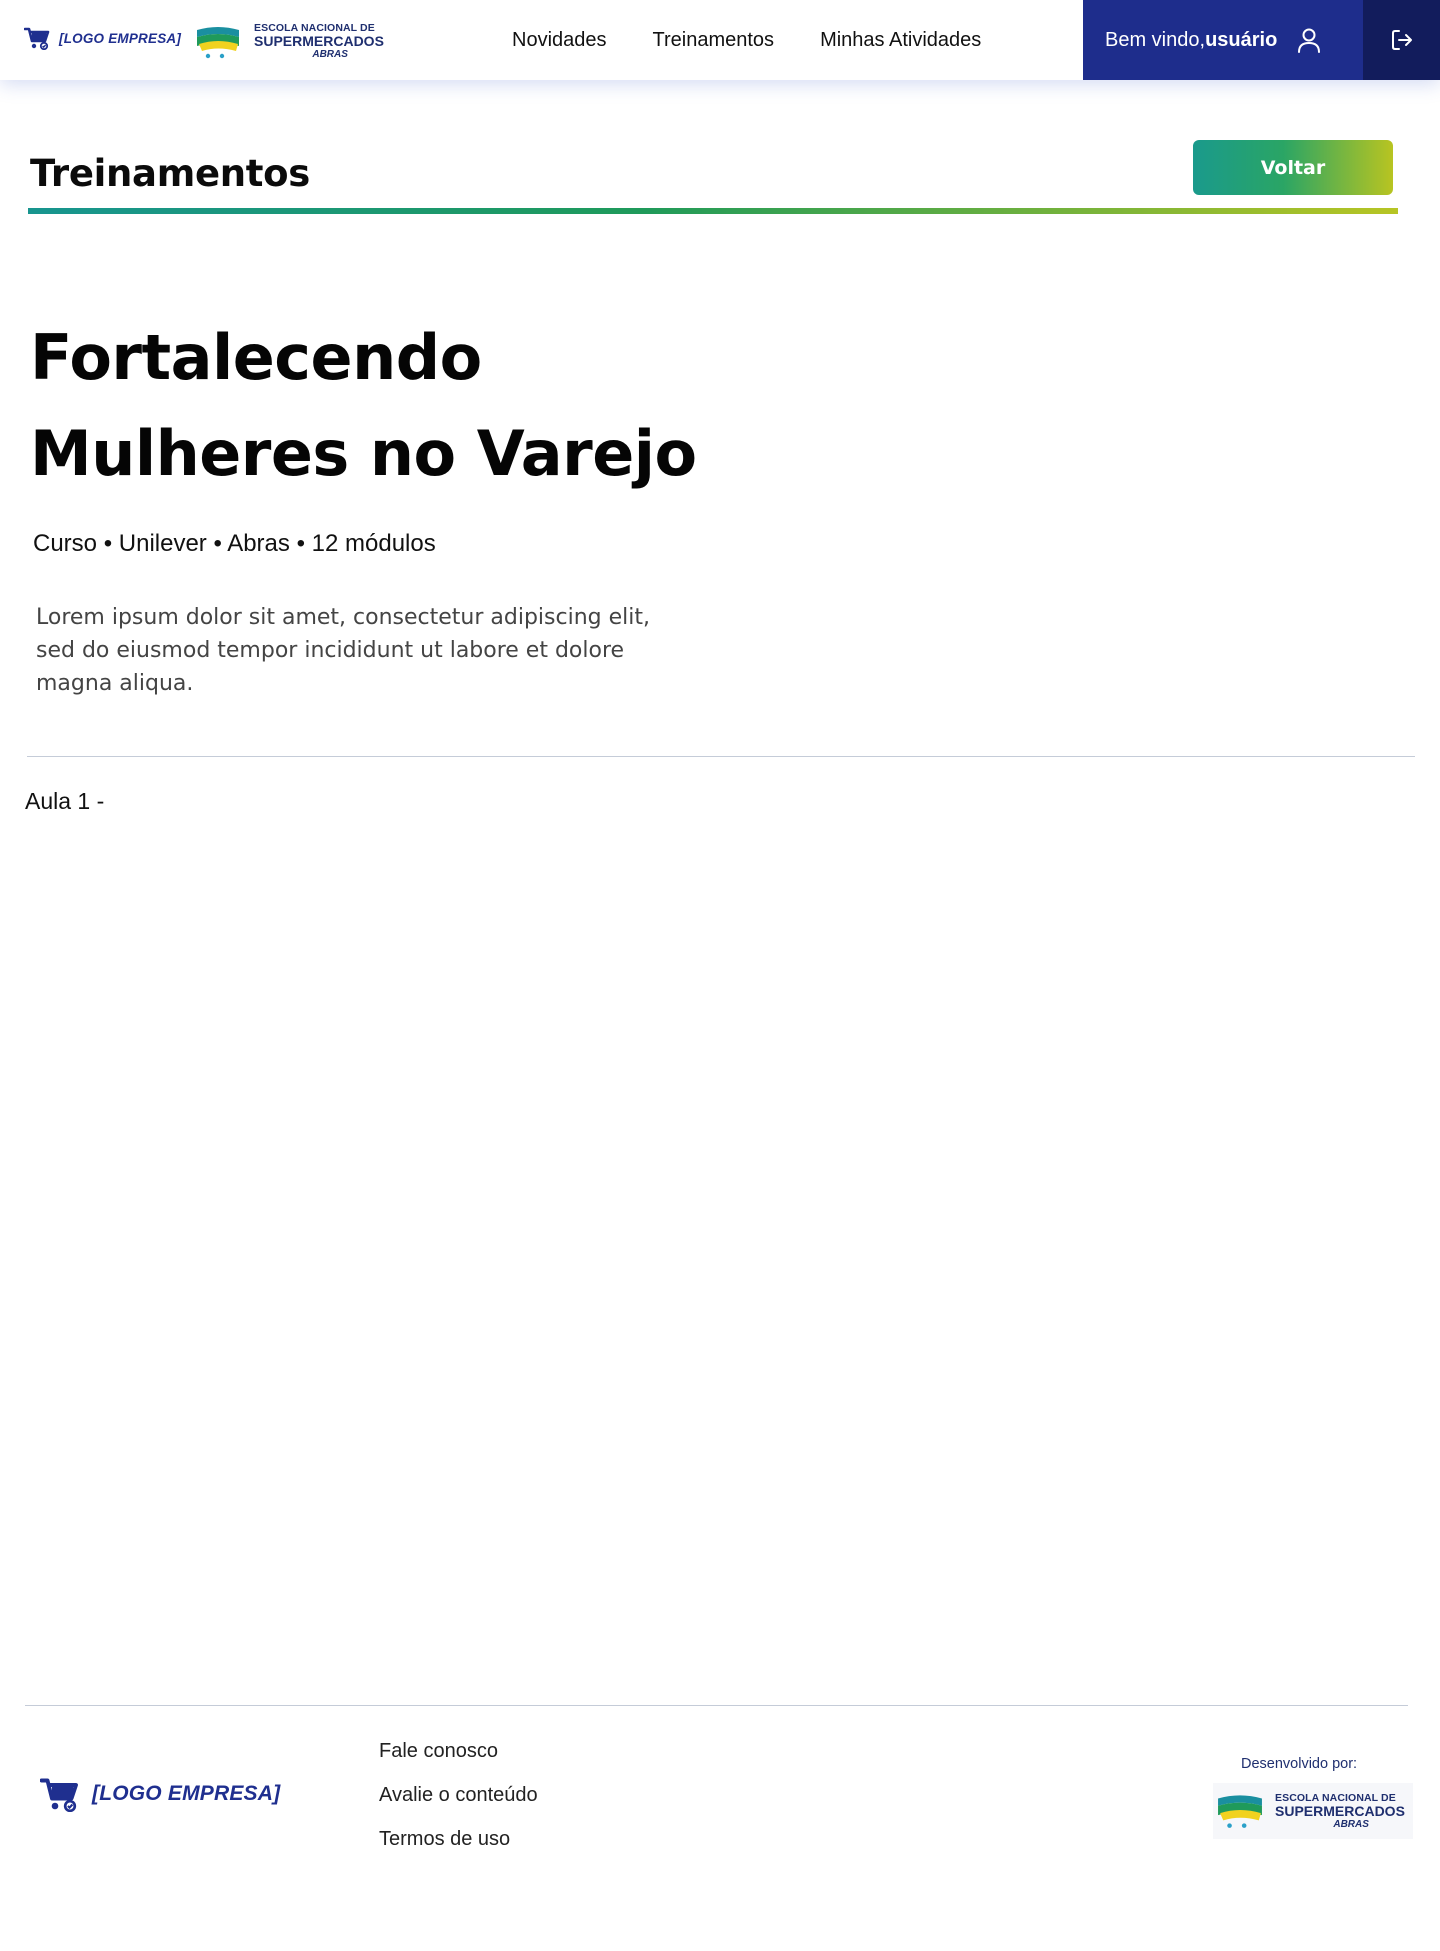 This screenshot has width=1440, height=1951. I want to click on company-logo: [LOGO EMPRESA], so click(102, 38).